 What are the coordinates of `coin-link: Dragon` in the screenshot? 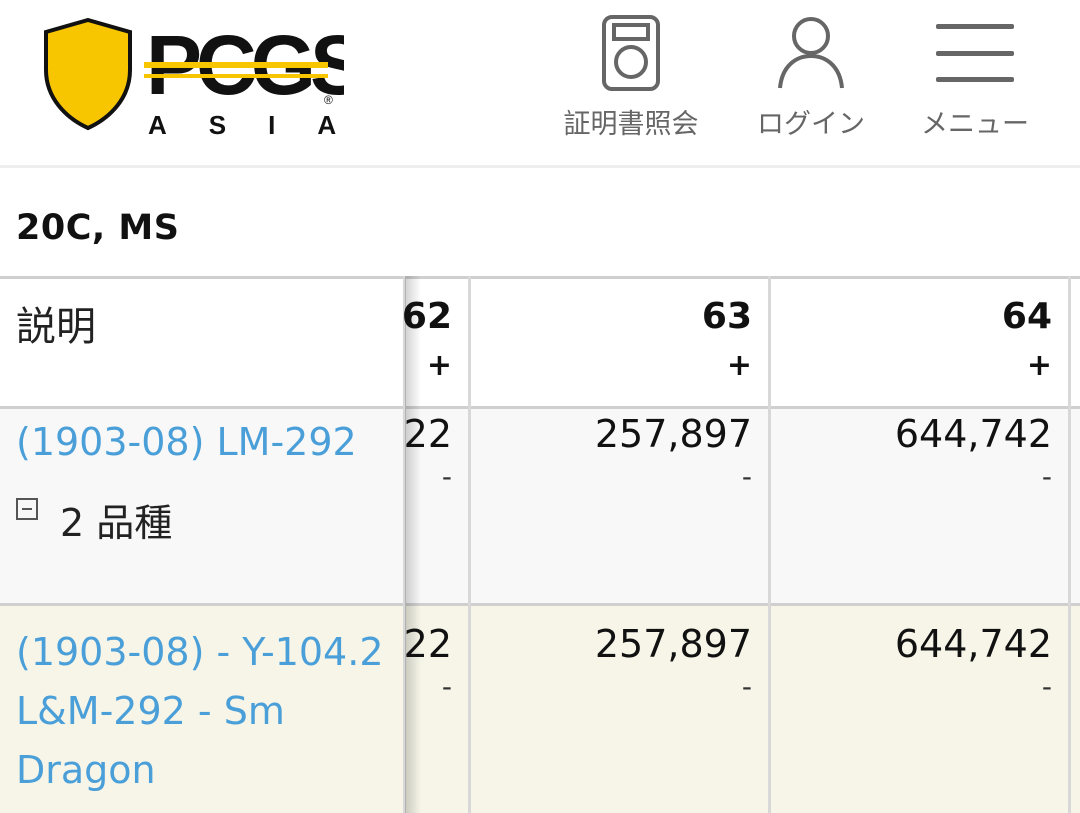 It's located at (86, 770).